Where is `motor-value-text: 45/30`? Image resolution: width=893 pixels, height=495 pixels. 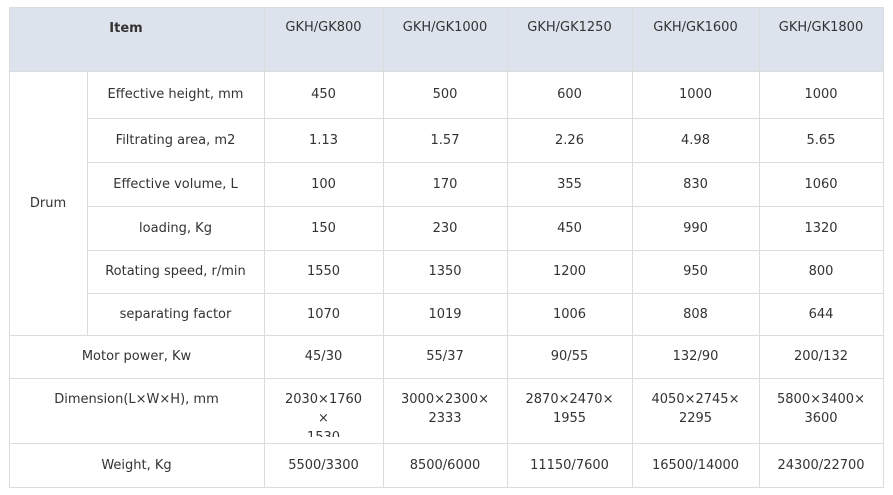 motor-value-text: 45/30 is located at coordinates (323, 356).